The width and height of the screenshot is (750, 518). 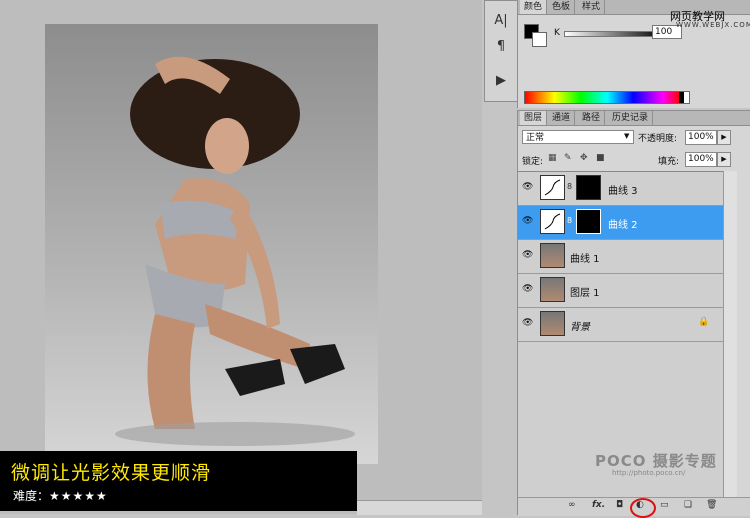 I want to click on difficulty-rating: 难度：★★★★★, so click(x=60, y=495).